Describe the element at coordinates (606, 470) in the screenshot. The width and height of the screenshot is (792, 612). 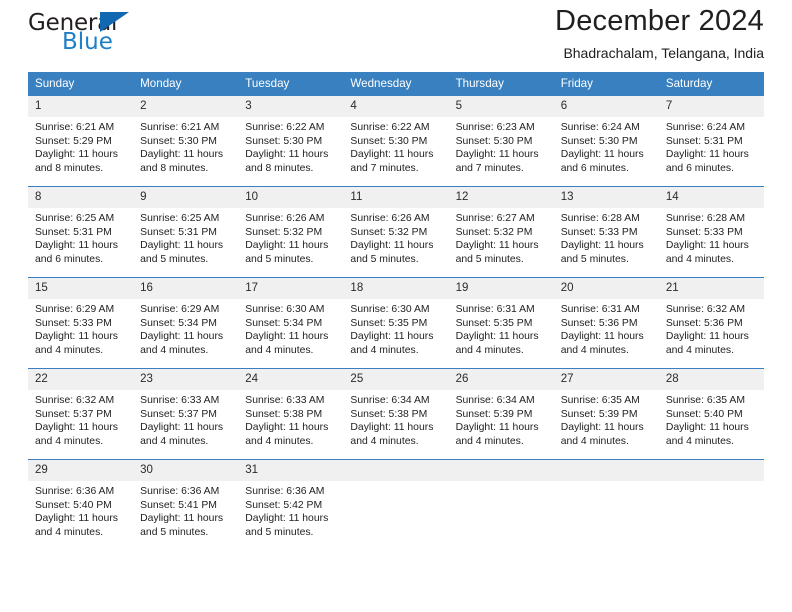
I see `day-number` at that location.